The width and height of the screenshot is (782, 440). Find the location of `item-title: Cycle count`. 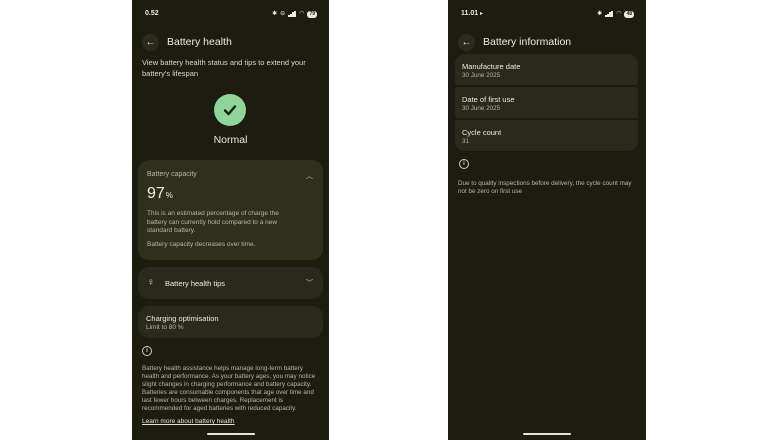

item-title: Cycle count is located at coordinates (482, 132).